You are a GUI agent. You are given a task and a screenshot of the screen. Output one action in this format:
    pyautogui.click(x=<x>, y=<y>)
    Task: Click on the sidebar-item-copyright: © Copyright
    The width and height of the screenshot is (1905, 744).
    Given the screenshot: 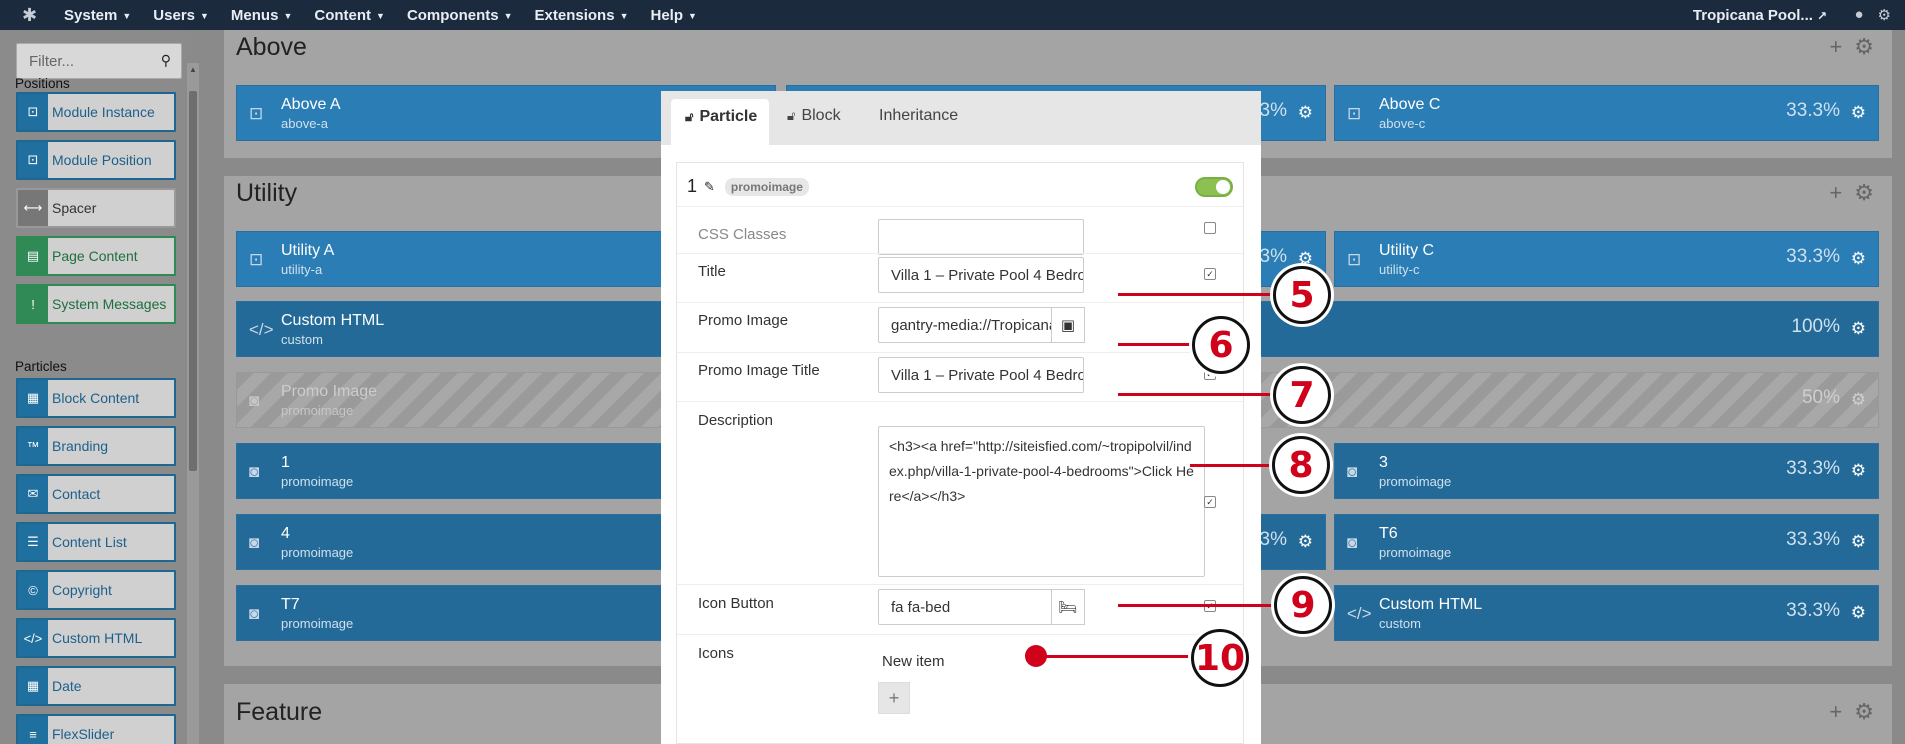 What is the action you would take?
    pyautogui.click(x=96, y=590)
    